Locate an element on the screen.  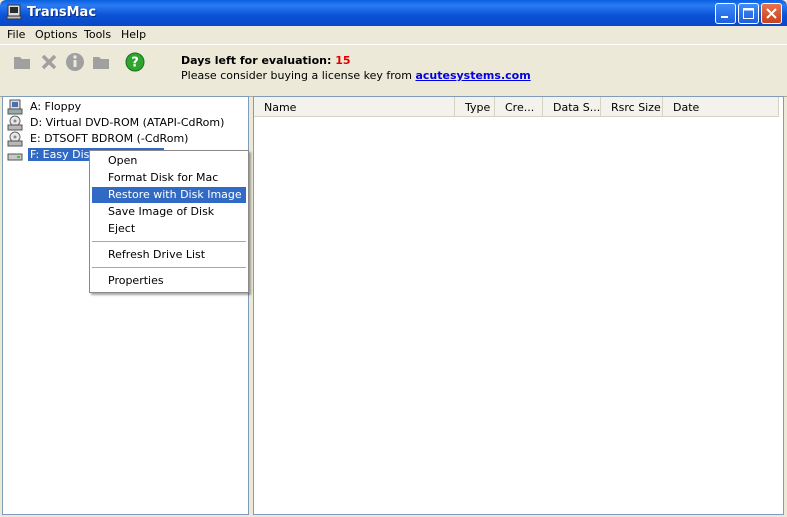
context-item-properties: Properties is located at coordinates (169, 281).